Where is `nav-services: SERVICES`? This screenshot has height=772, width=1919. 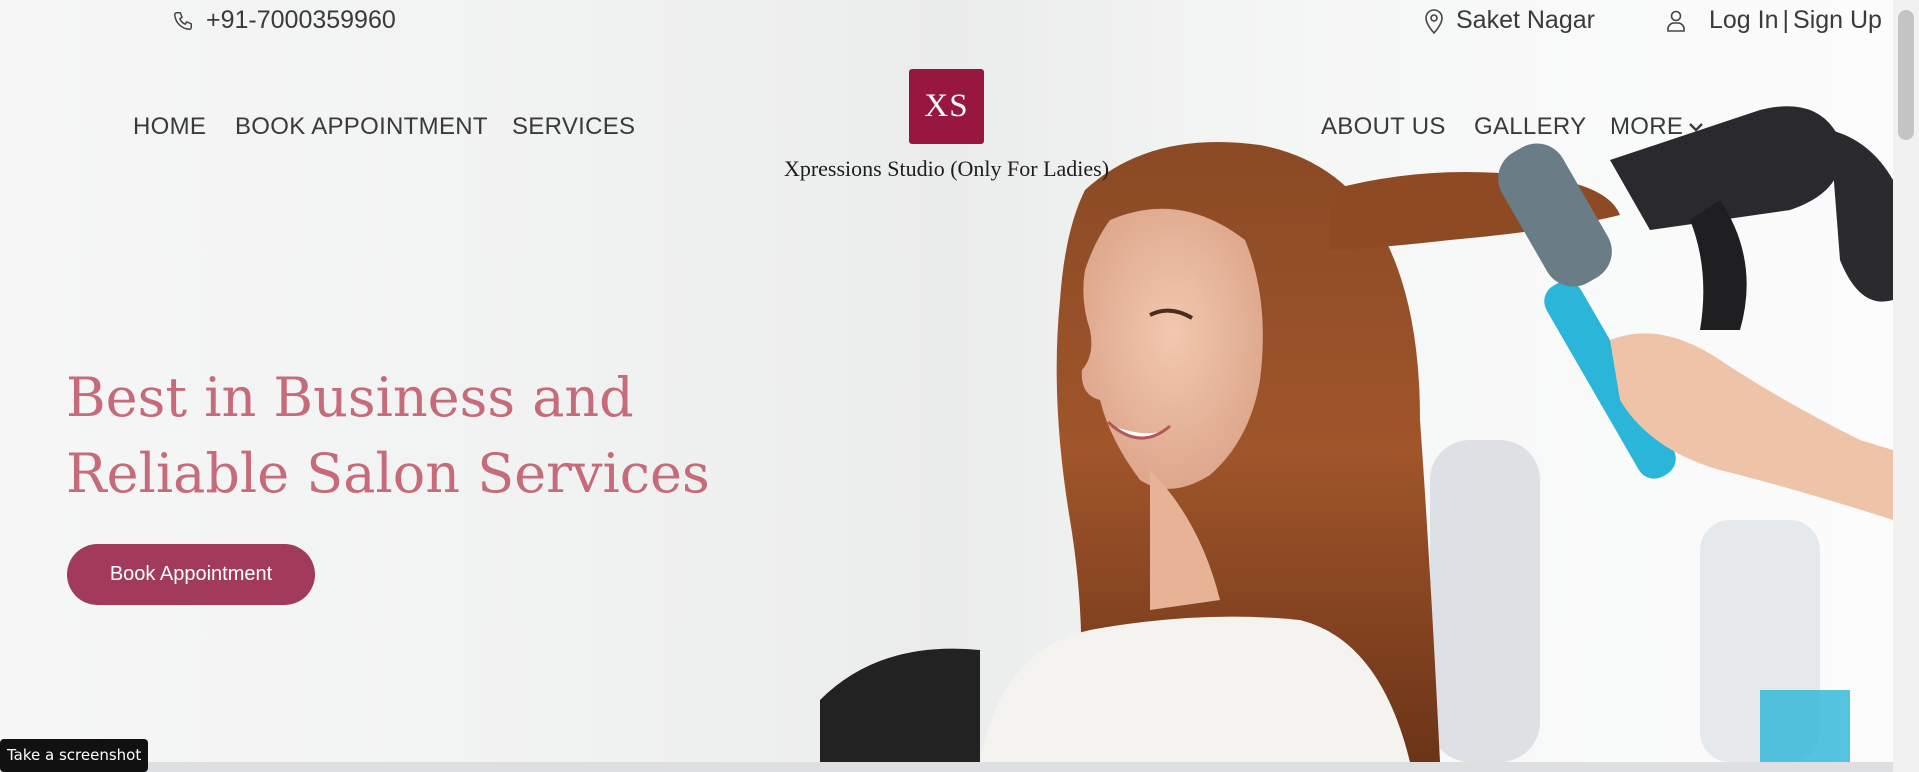
nav-services: SERVICES is located at coordinates (573, 127).